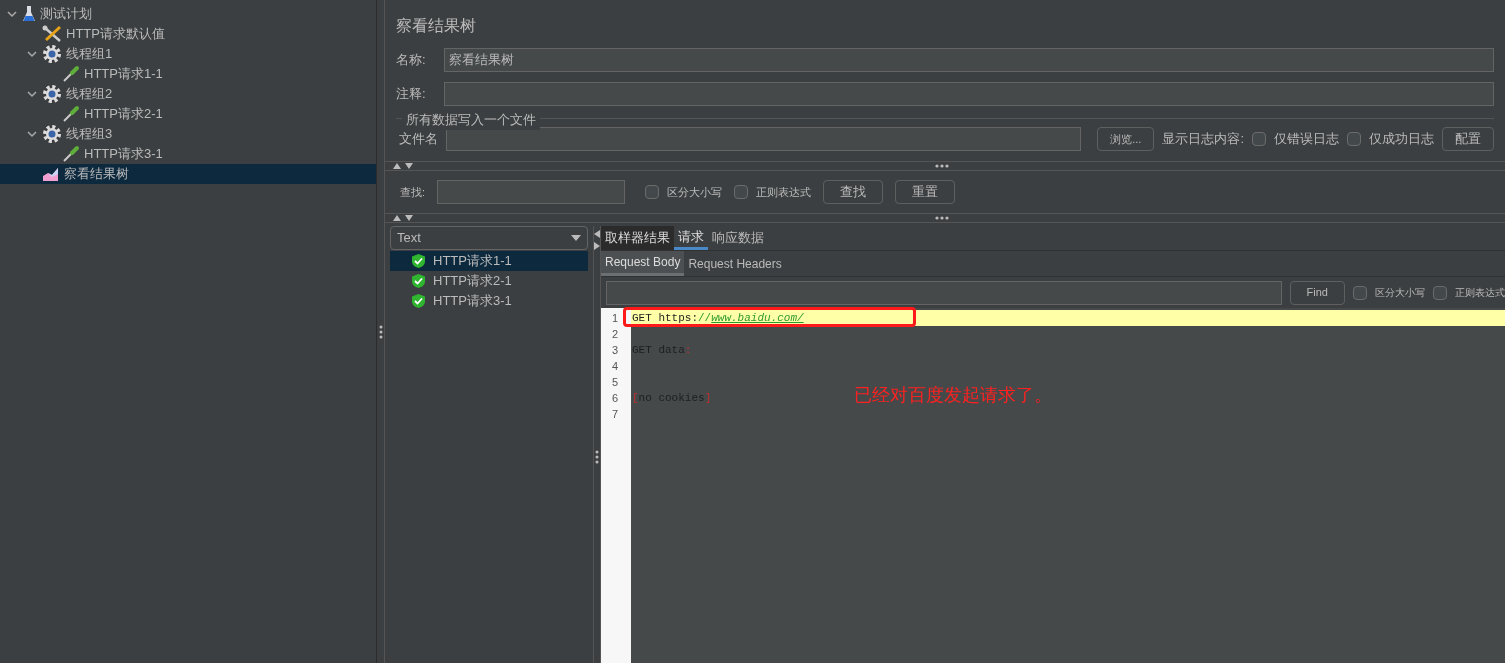 This screenshot has height=663, width=1505. I want to click on configure-button: 配置, so click(1468, 139).